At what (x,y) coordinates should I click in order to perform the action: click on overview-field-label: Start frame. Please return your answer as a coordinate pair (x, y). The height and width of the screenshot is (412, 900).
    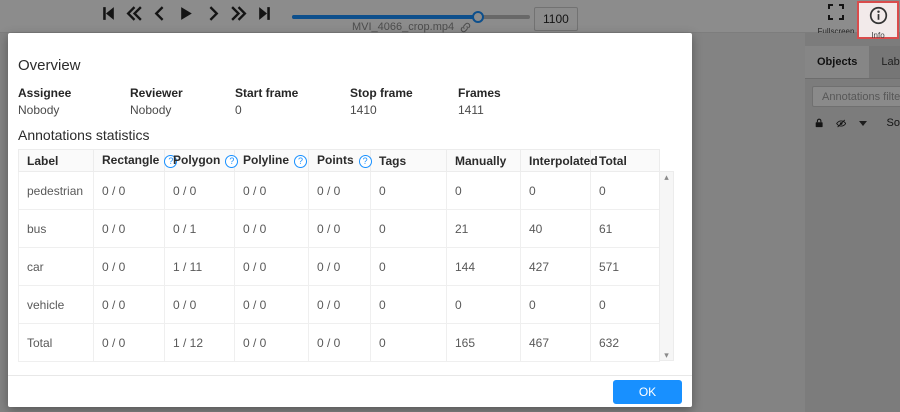
    Looking at the image, I should click on (267, 93).